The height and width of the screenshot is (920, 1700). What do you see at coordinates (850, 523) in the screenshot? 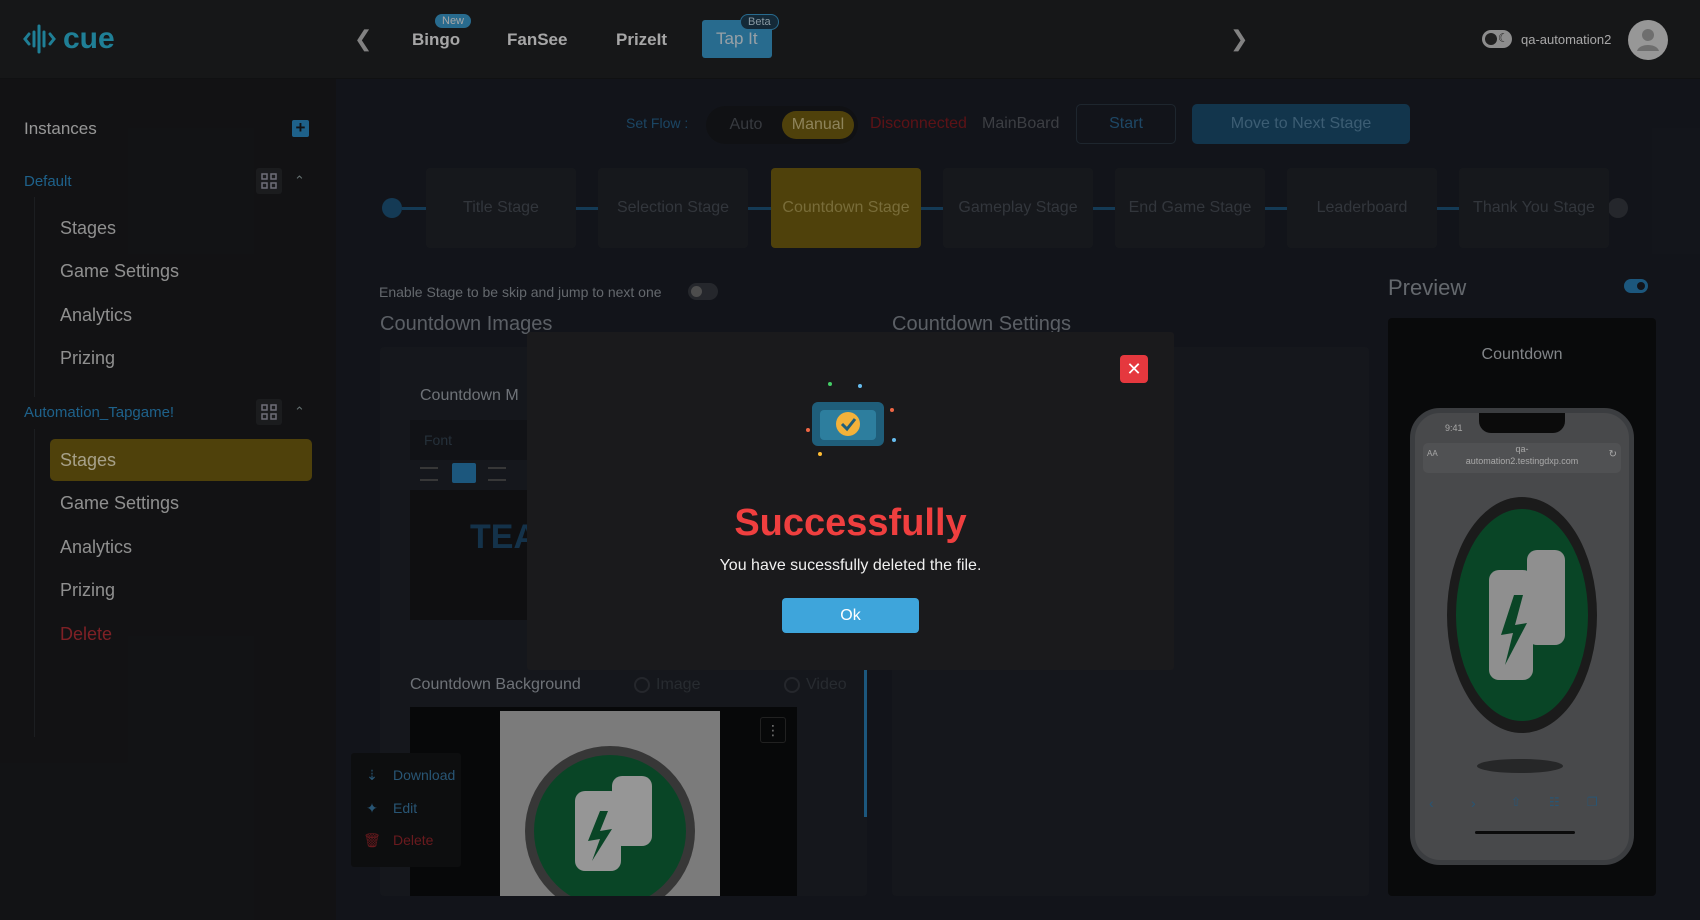
I see `modal-title: Successfully` at bounding box center [850, 523].